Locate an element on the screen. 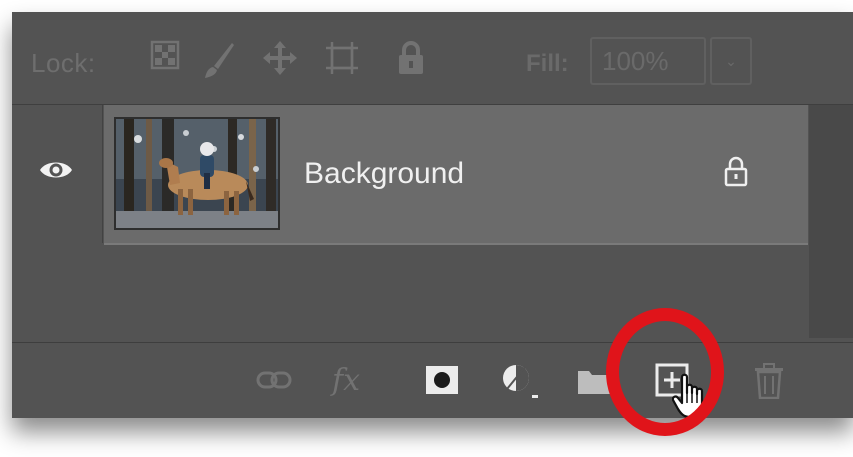 The image size is (853, 457). add-mask-icon is located at coordinates (442, 382).